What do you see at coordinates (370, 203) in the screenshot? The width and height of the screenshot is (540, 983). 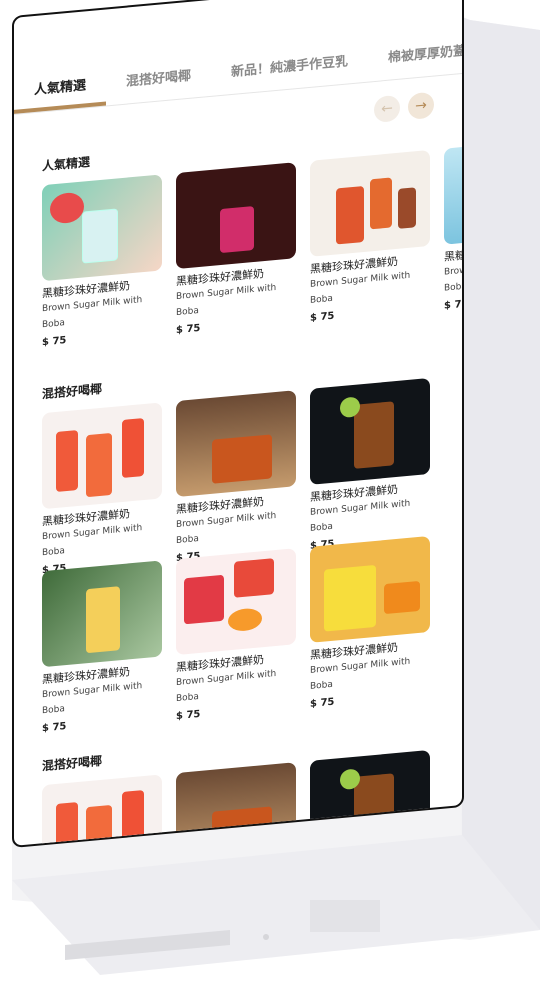 I see `red-tea-glasses-image` at bounding box center [370, 203].